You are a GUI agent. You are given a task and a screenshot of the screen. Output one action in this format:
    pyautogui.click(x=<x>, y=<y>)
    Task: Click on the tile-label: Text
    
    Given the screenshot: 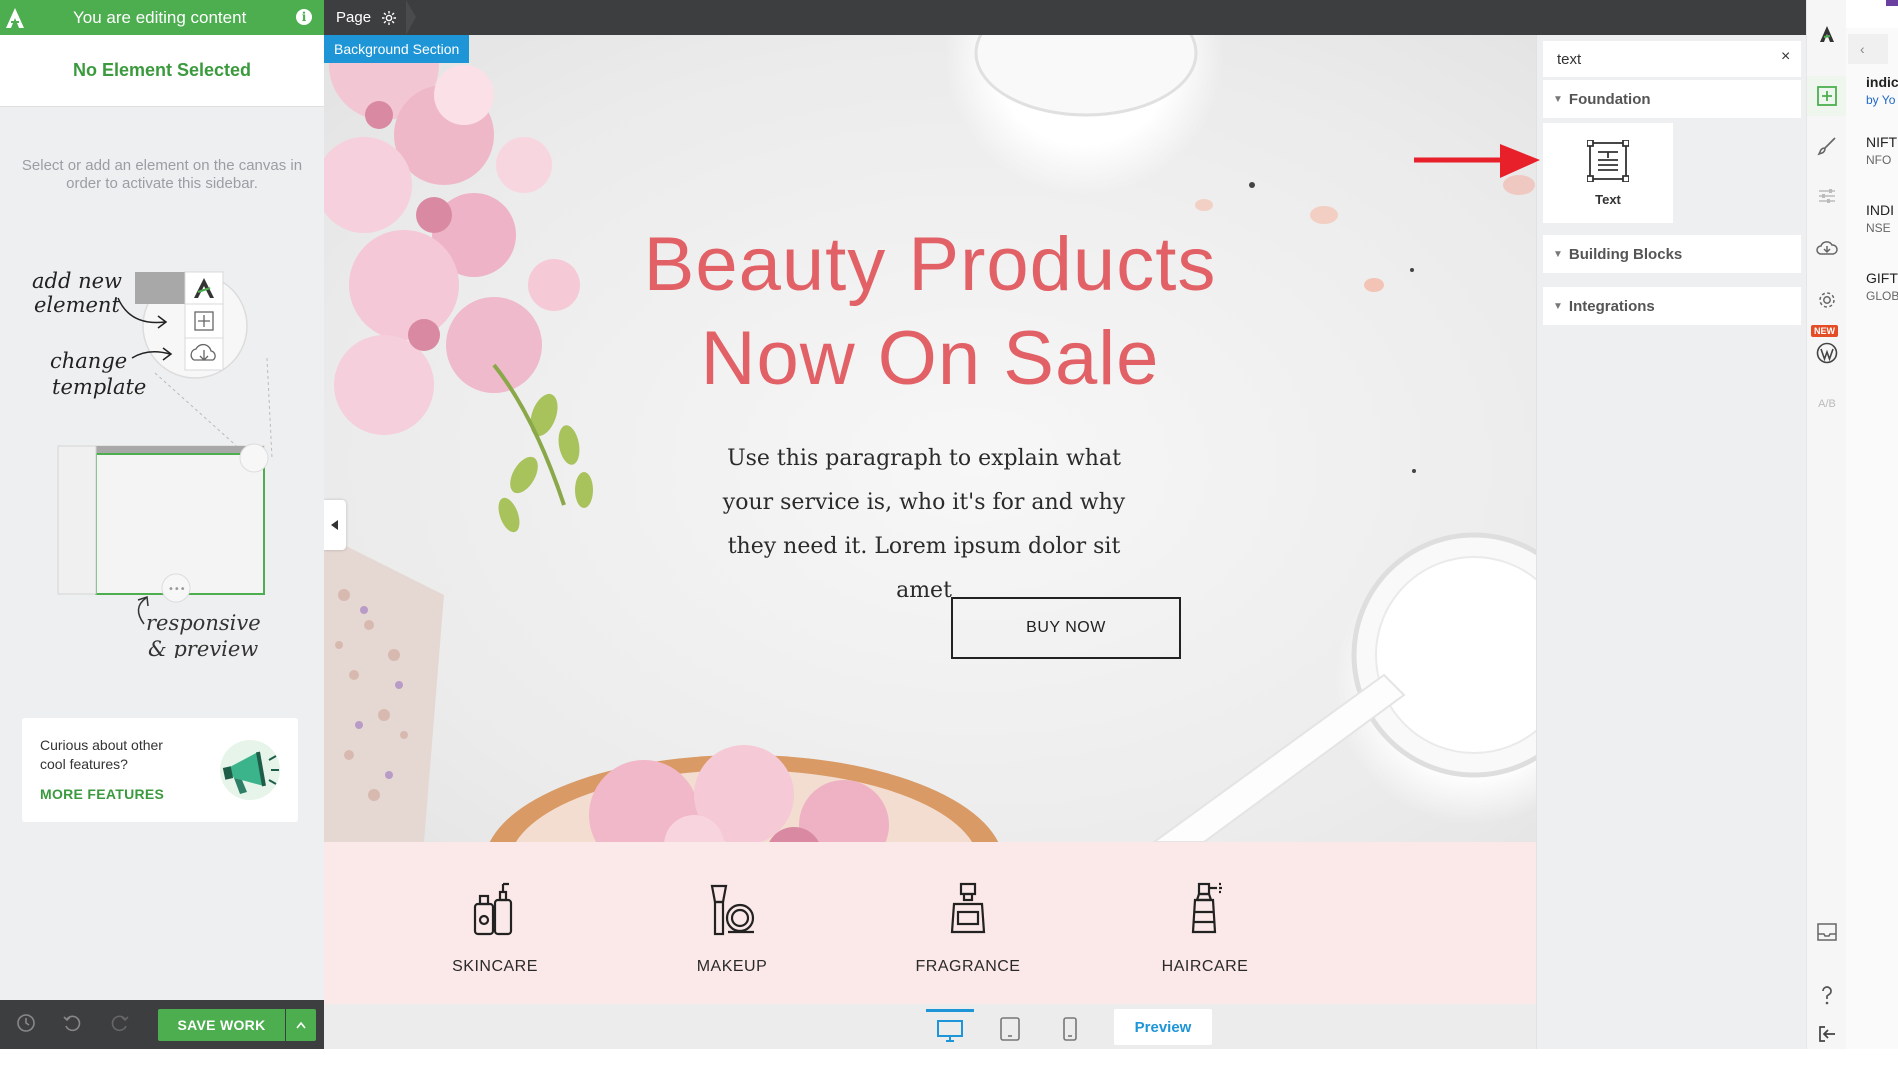 What is the action you would take?
    pyautogui.click(x=1608, y=199)
    